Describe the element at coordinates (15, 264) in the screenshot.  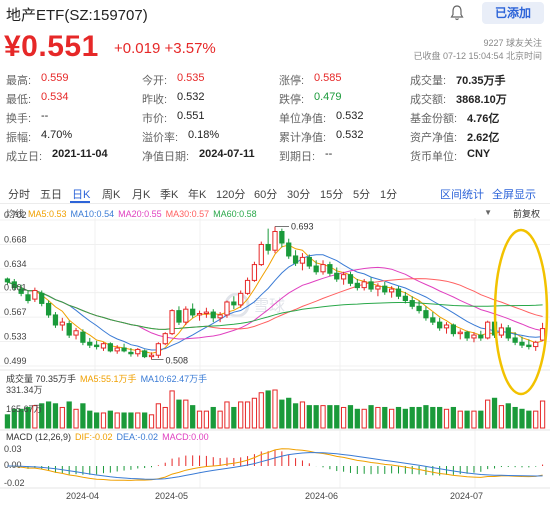
I see `price-axis-label: 0.634` at that location.